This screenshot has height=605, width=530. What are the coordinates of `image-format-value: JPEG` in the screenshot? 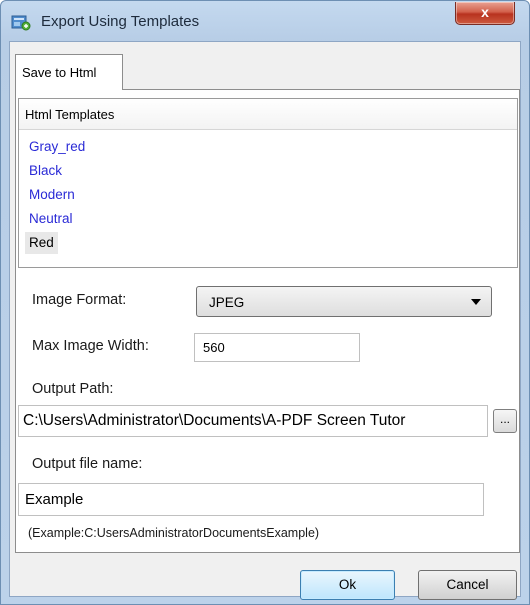 It's located at (227, 302).